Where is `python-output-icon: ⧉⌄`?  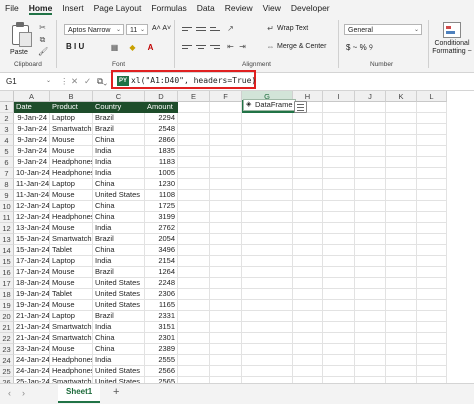 python-output-icon: ⧉⌄ is located at coordinates (102, 81).